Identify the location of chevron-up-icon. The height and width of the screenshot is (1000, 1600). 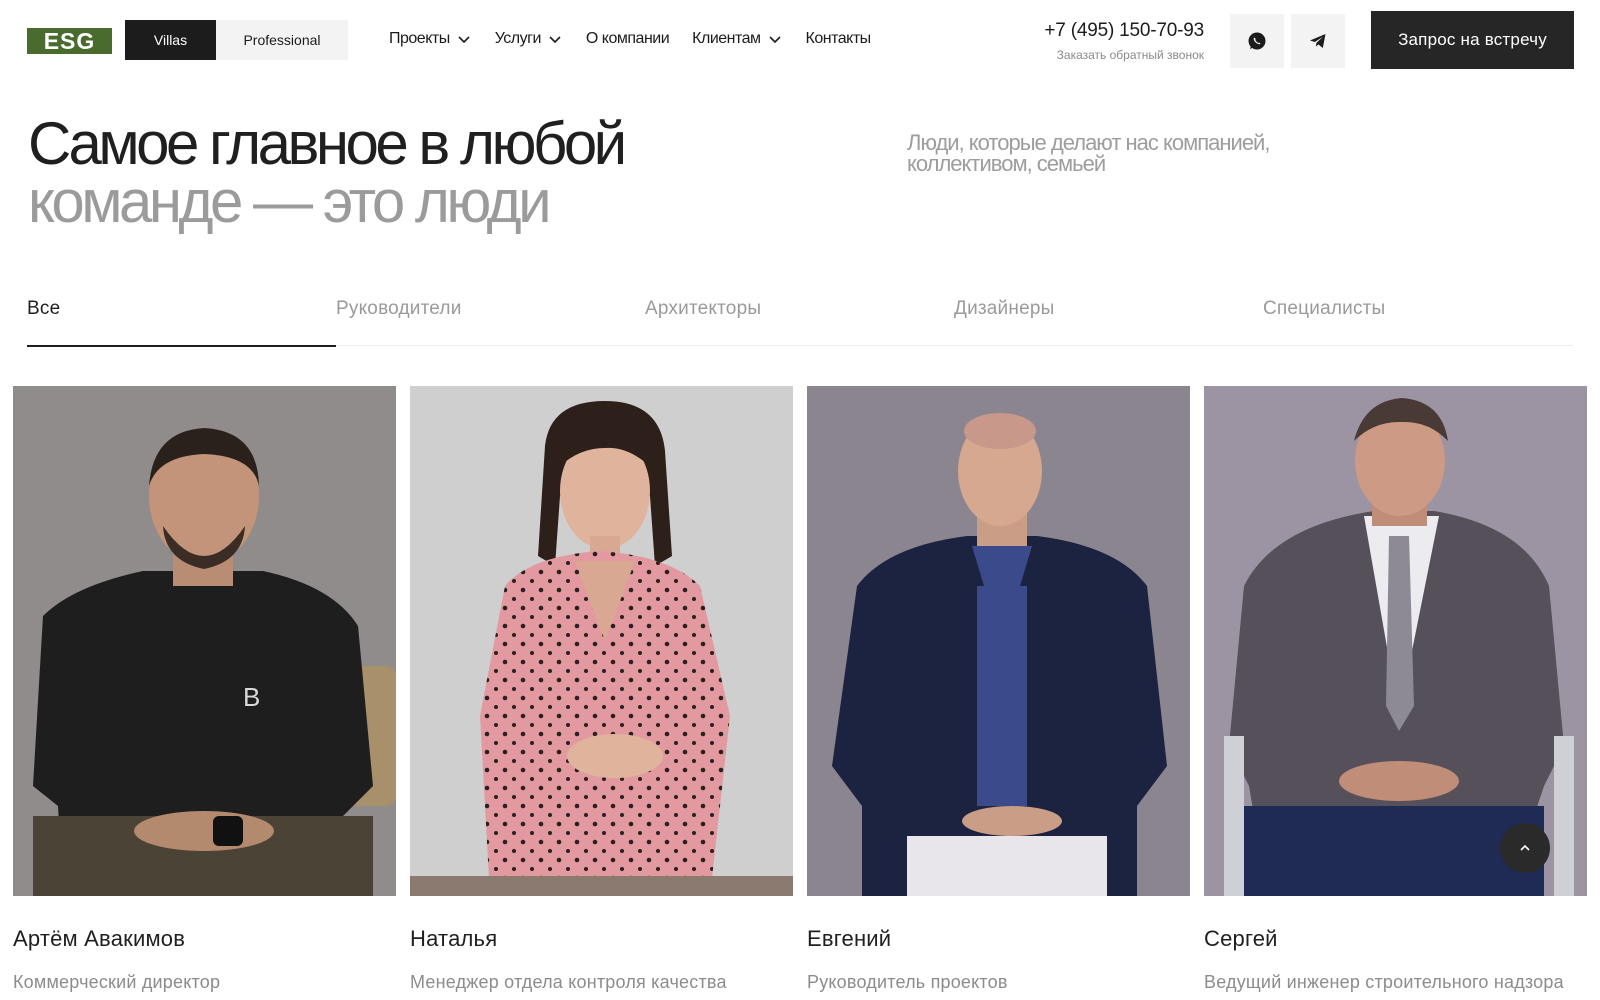
(1525, 847).